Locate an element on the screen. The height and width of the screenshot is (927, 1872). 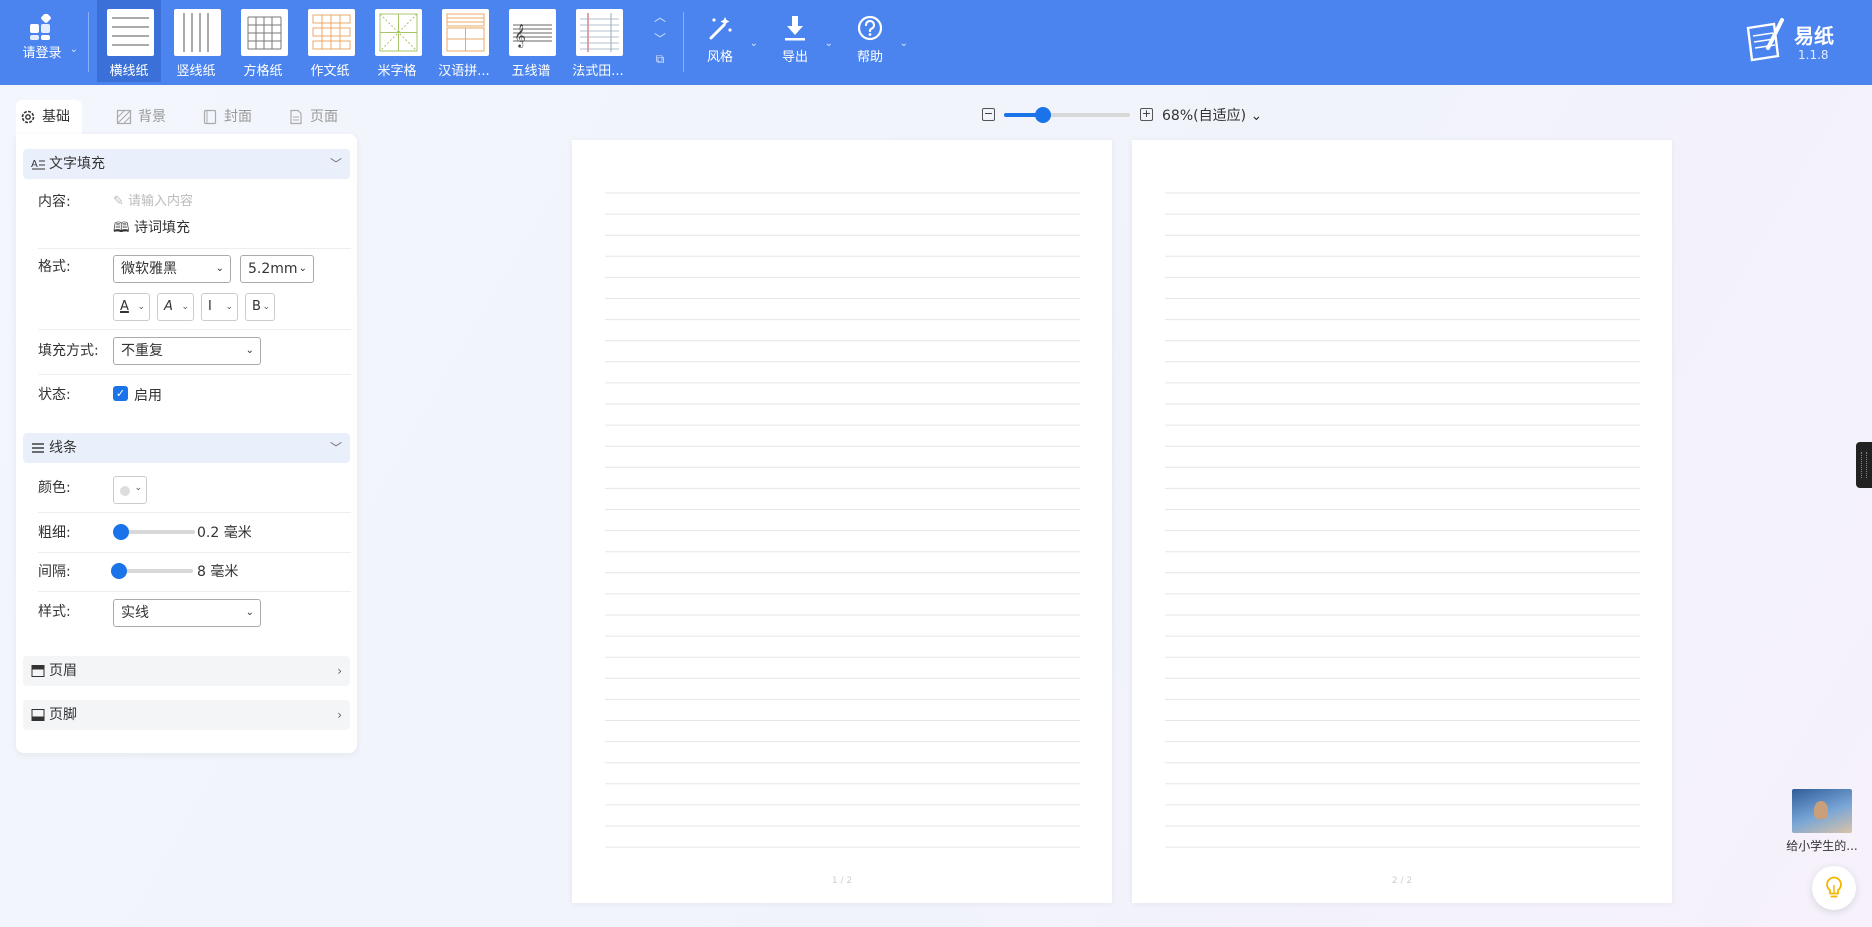
paper-type-label: 五线谱 is located at coordinates (531, 71).